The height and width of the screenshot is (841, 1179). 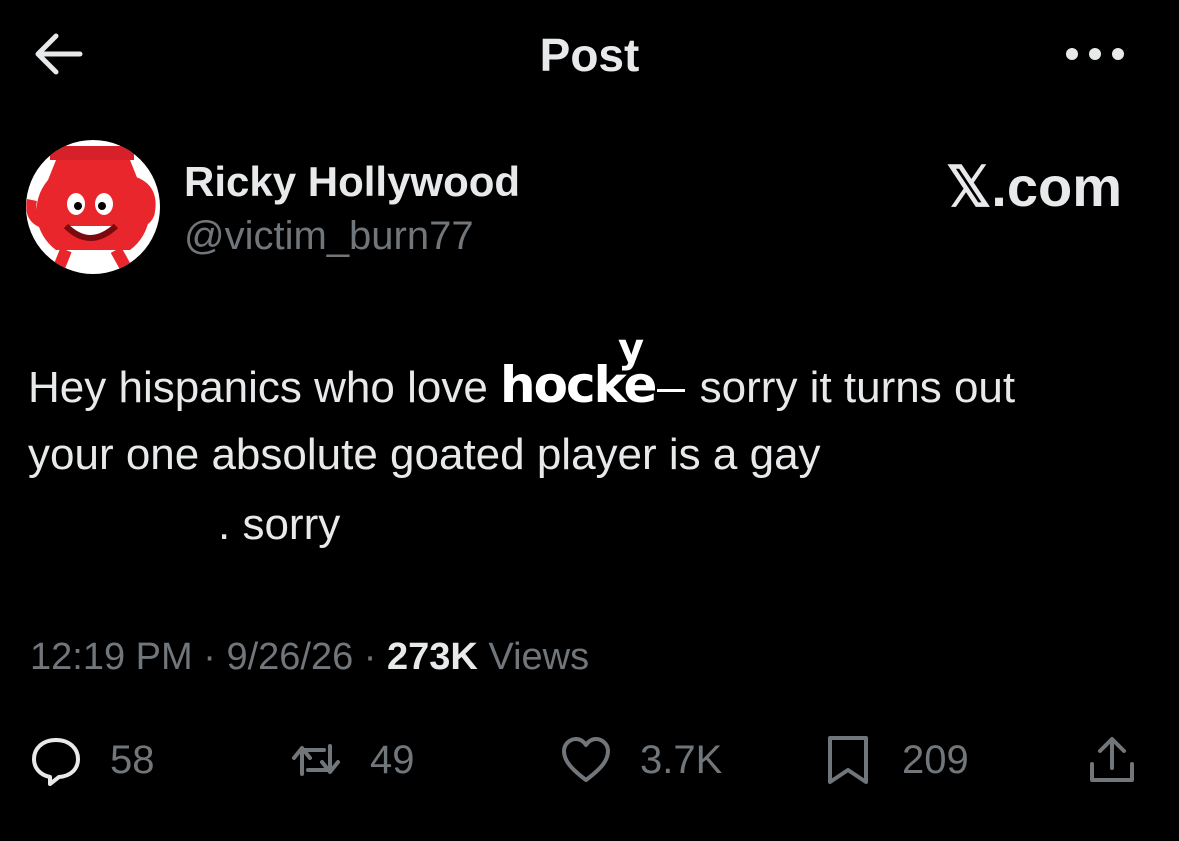 What do you see at coordinates (92, 760) in the screenshot?
I see `reply-button: 58` at bounding box center [92, 760].